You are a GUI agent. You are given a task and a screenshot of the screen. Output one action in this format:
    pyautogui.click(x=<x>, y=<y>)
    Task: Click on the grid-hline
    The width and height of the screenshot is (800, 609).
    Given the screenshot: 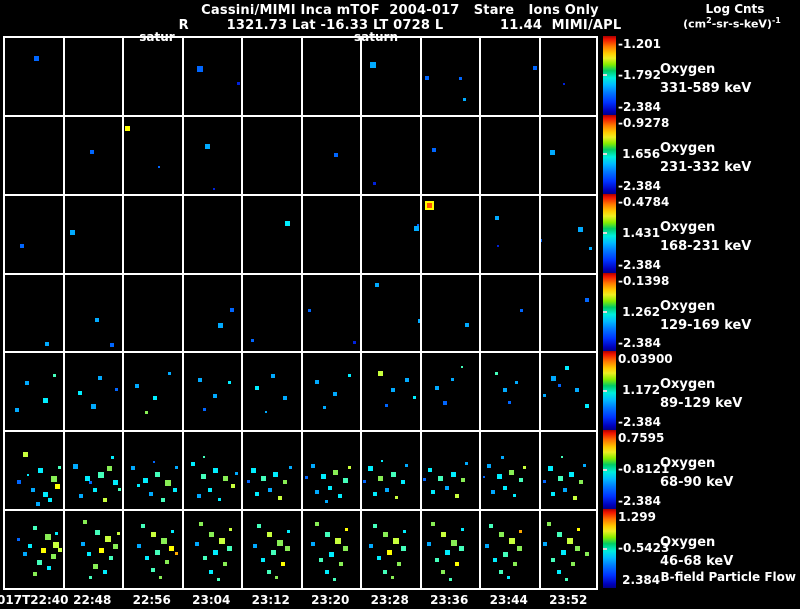 What is the action you would take?
    pyautogui.click(x=300, y=37)
    